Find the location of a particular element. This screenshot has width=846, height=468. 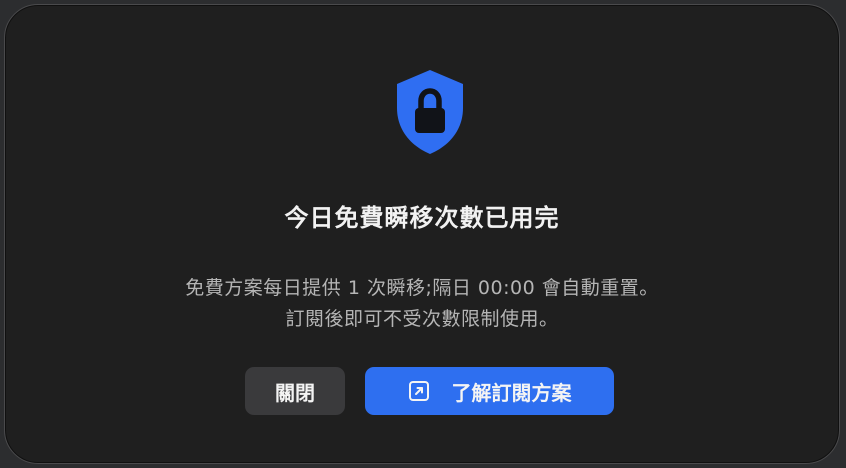

close-button: 關閉 is located at coordinates (295, 391).